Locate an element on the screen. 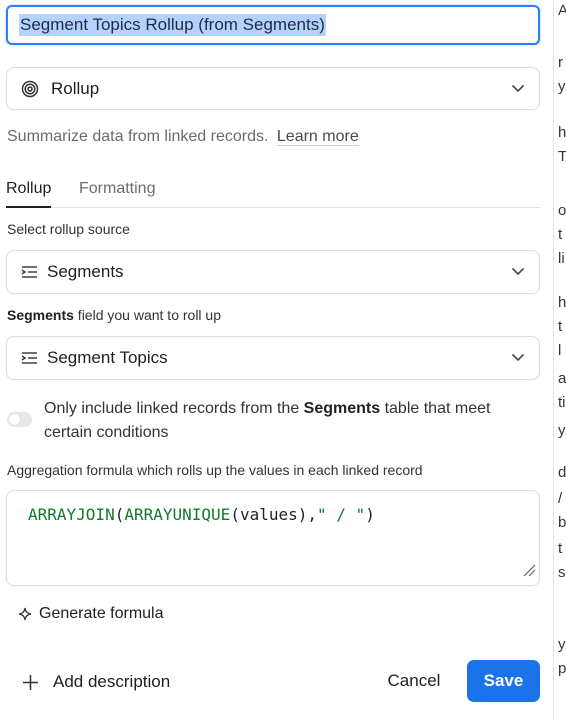 This screenshot has width=566, height=720. formula-close-paren: ) is located at coordinates (370, 514).